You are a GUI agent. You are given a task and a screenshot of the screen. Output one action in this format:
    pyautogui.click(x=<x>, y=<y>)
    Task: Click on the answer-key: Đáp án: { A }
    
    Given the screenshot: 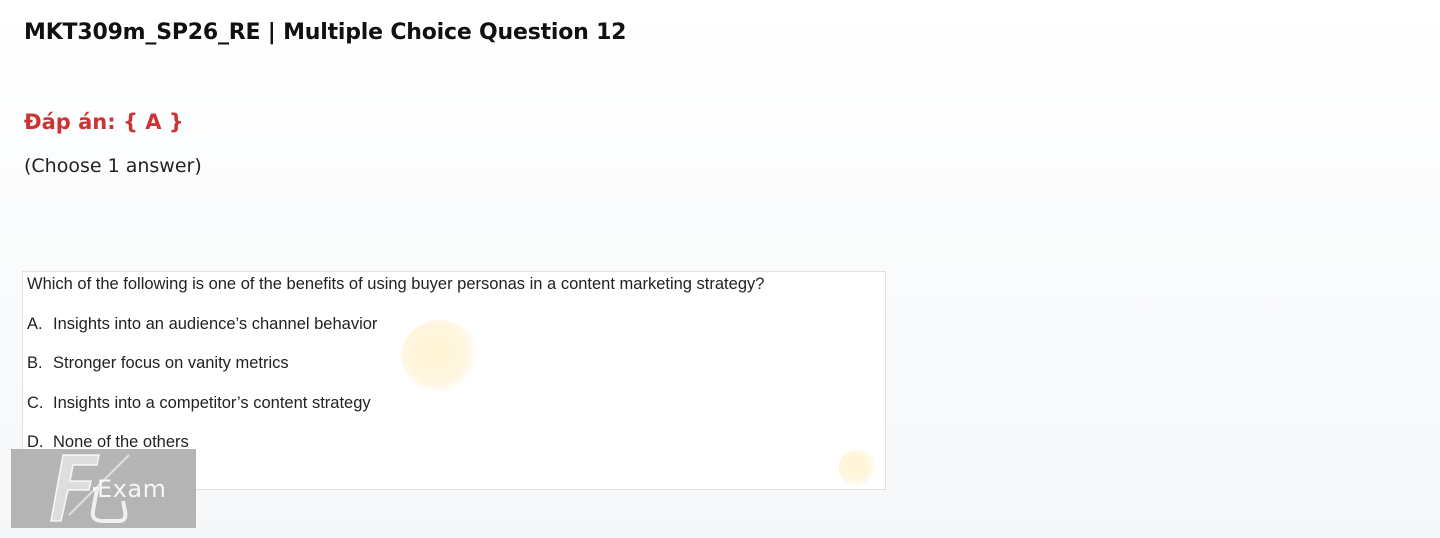 What is the action you would take?
    pyautogui.click(x=104, y=122)
    